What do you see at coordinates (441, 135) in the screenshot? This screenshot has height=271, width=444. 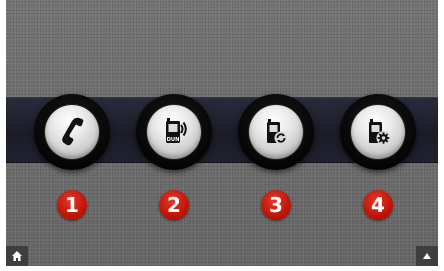 I see `frame-edge-right` at bounding box center [441, 135].